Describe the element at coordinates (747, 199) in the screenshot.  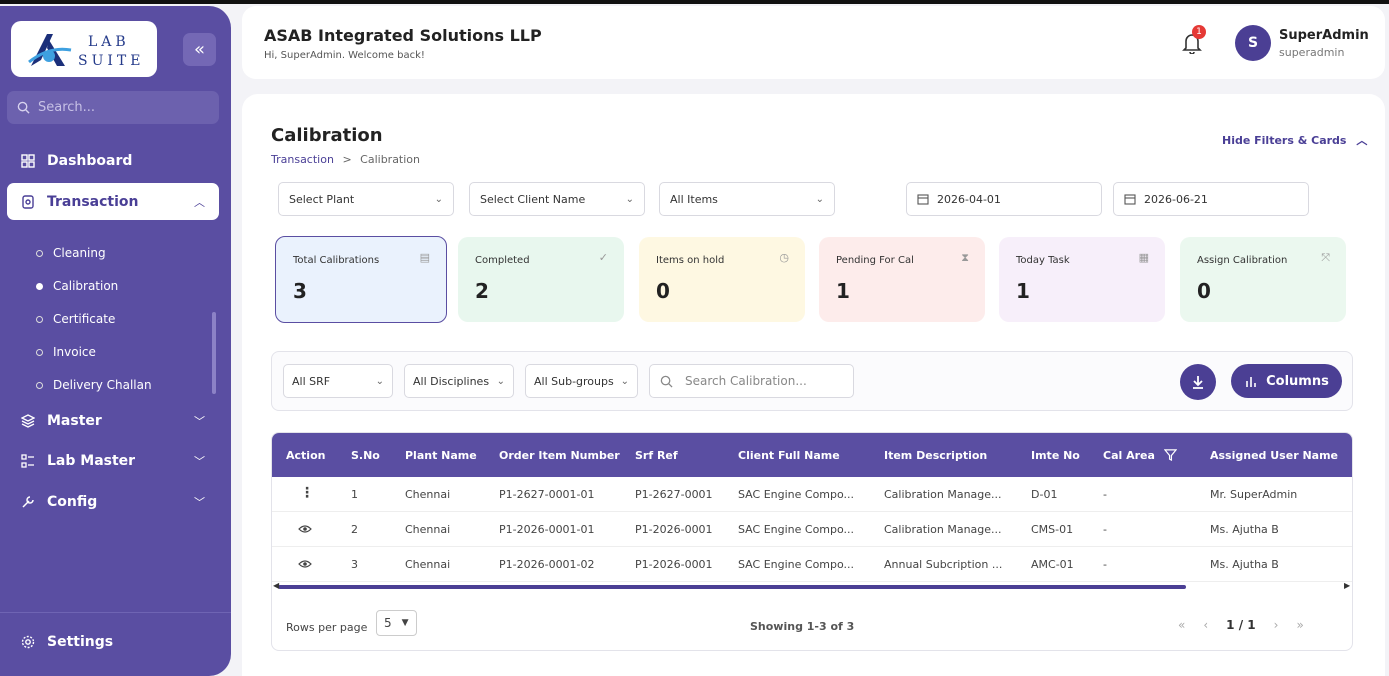
I see `items-select: All Items ⌄` at that location.